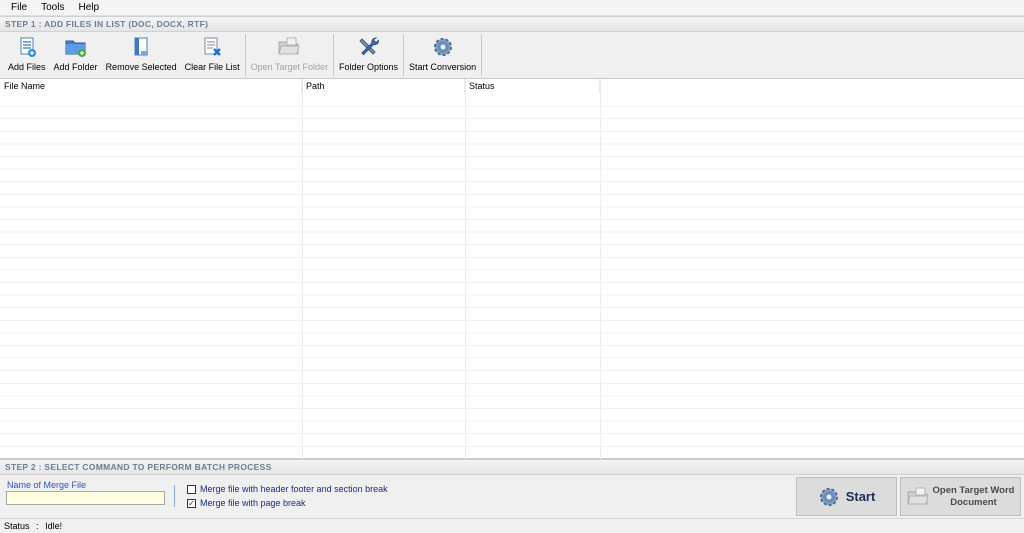 The image size is (1024, 533). Describe the element at coordinates (191, 503) in the screenshot. I see `page-break-checkbox: ✓` at that location.